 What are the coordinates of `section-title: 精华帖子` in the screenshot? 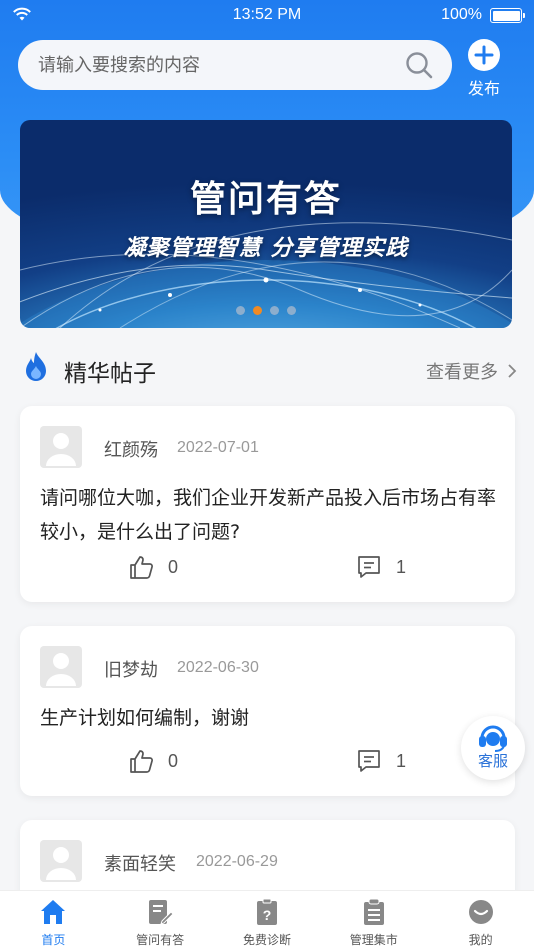 It's located at (110, 374).